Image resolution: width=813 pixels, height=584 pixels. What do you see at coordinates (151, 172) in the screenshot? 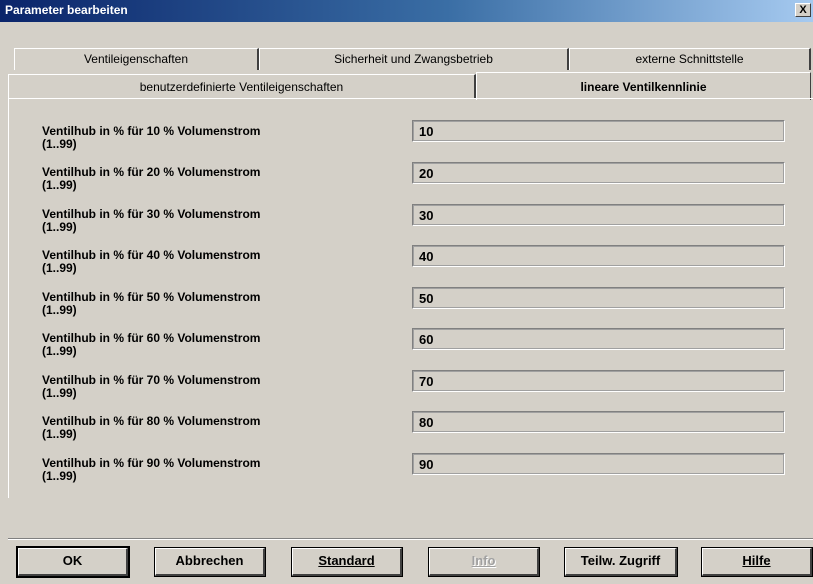
I see `row-label-text: Ventilhub in % für 20 % Volumenstrom` at bounding box center [151, 172].